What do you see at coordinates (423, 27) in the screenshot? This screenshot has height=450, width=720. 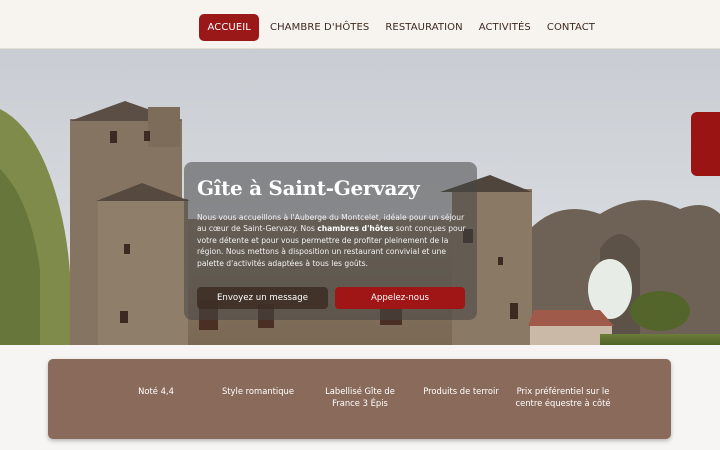 I see `nav-restauration: RESTAURATION` at bounding box center [423, 27].